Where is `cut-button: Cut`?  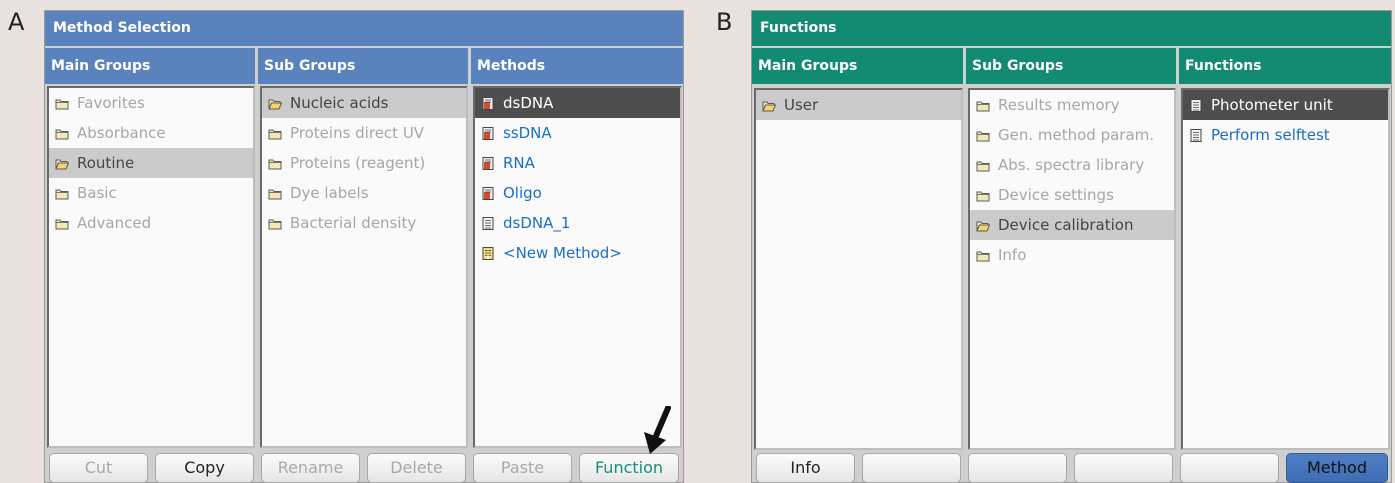 cut-button: Cut is located at coordinates (98, 468).